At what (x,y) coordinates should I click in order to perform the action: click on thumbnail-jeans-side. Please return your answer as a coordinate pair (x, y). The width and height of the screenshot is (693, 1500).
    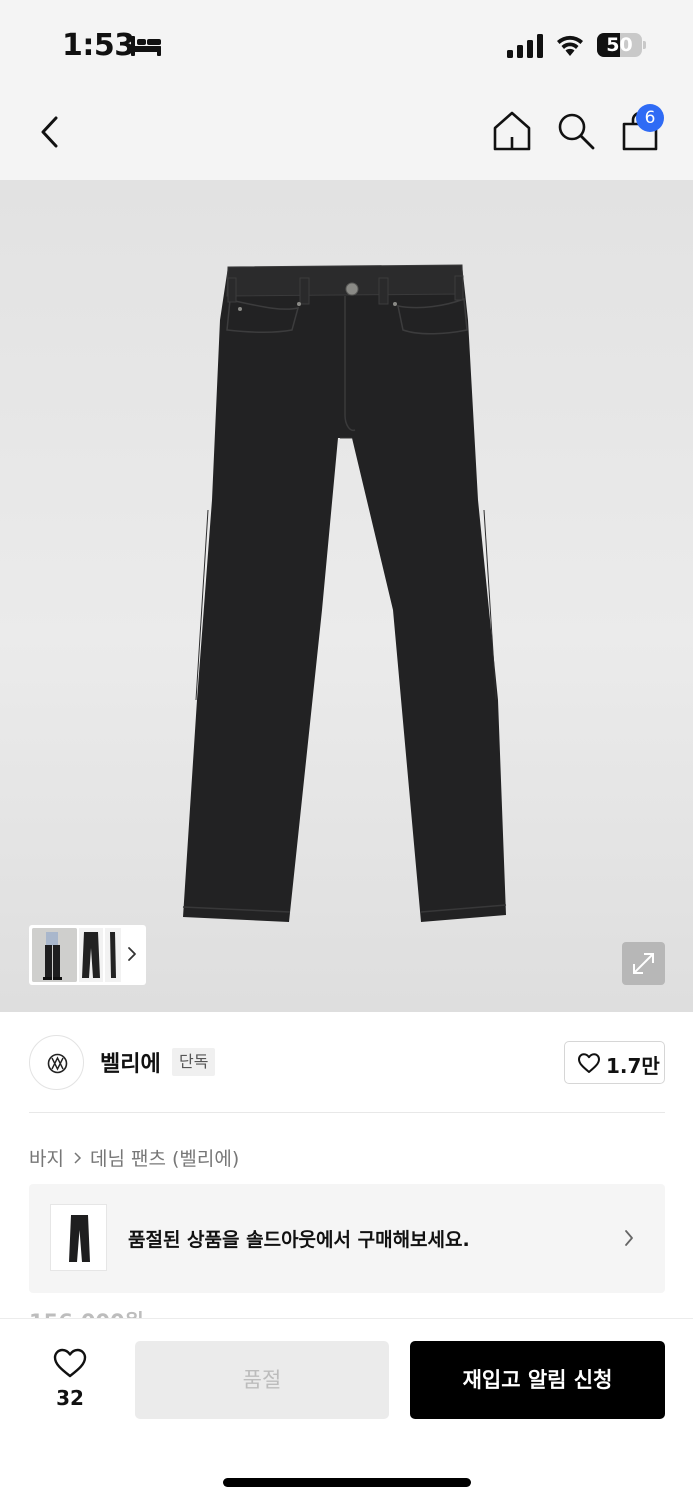
    Looking at the image, I should click on (113, 955).